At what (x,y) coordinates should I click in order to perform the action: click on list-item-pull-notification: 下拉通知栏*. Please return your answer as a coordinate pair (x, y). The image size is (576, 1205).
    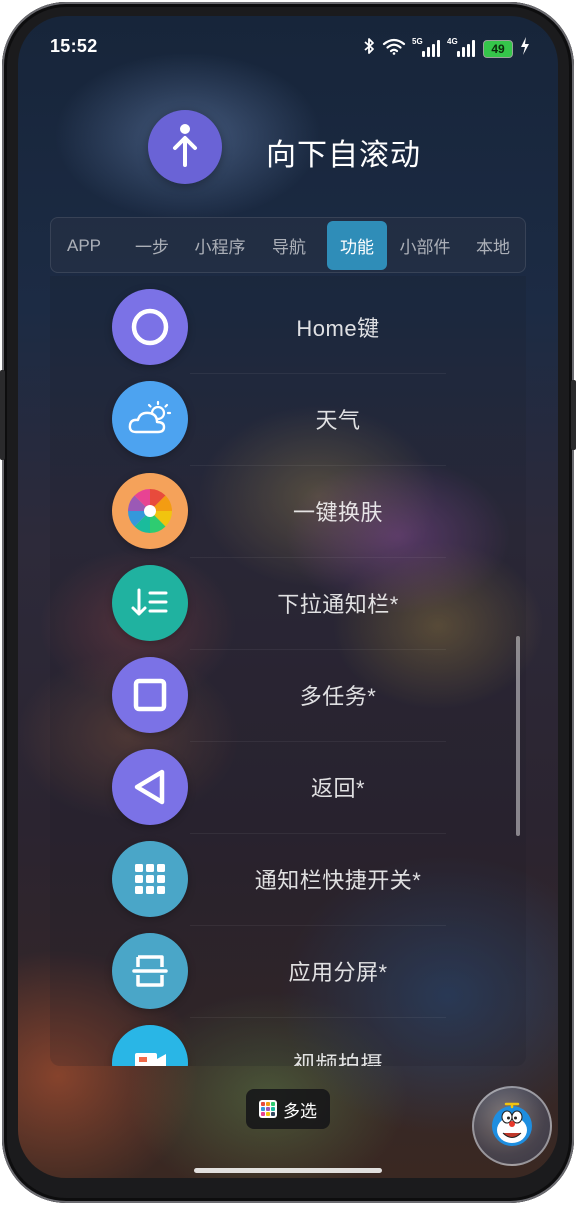
    Looking at the image, I should click on (288, 603).